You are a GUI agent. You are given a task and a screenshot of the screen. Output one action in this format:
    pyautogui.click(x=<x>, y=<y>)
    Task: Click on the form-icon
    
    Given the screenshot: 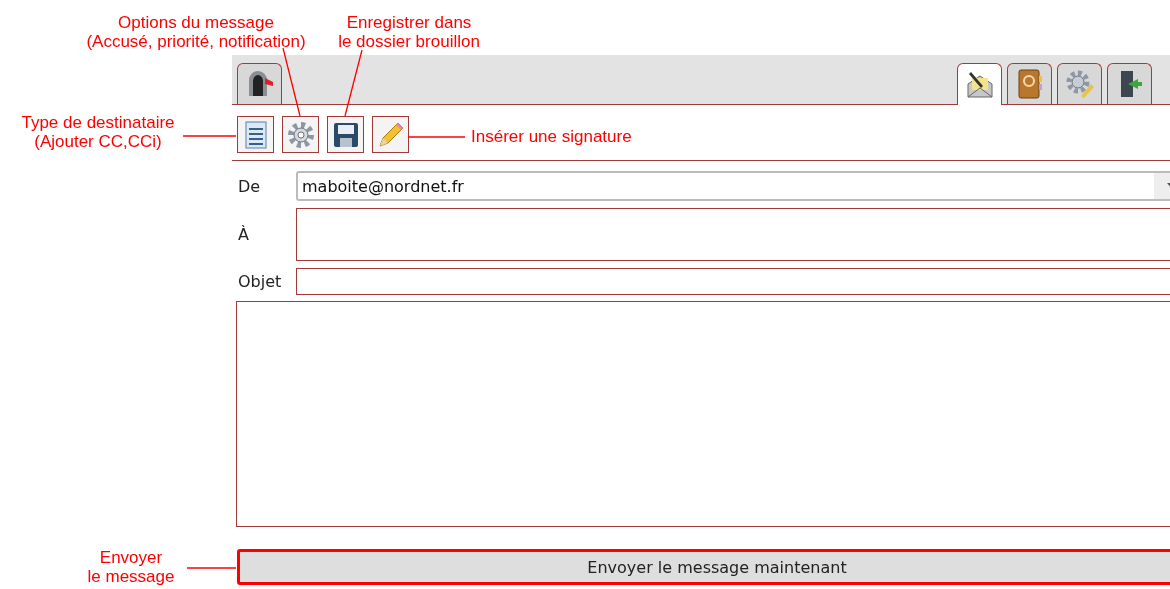 What is the action you would take?
    pyautogui.click(x=255, y=134)
    